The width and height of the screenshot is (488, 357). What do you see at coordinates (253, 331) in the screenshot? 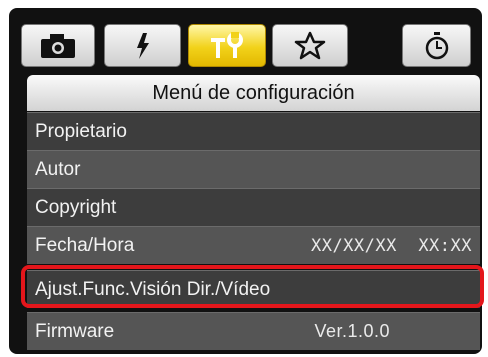
I see `menu-item-firmware: Firmware Ver.1.0.0` at bounding box center [253, 331].